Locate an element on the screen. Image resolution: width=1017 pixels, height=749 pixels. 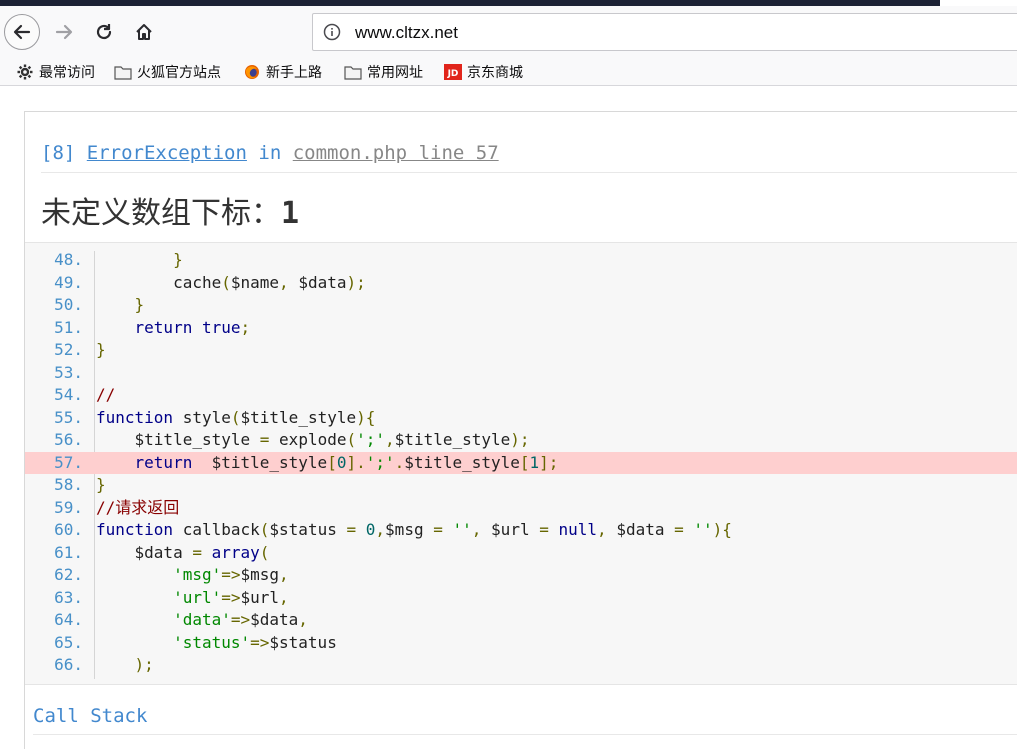
exception-title: [8] ErrorException in common.php line 57 is located at coordinates (270, 153).